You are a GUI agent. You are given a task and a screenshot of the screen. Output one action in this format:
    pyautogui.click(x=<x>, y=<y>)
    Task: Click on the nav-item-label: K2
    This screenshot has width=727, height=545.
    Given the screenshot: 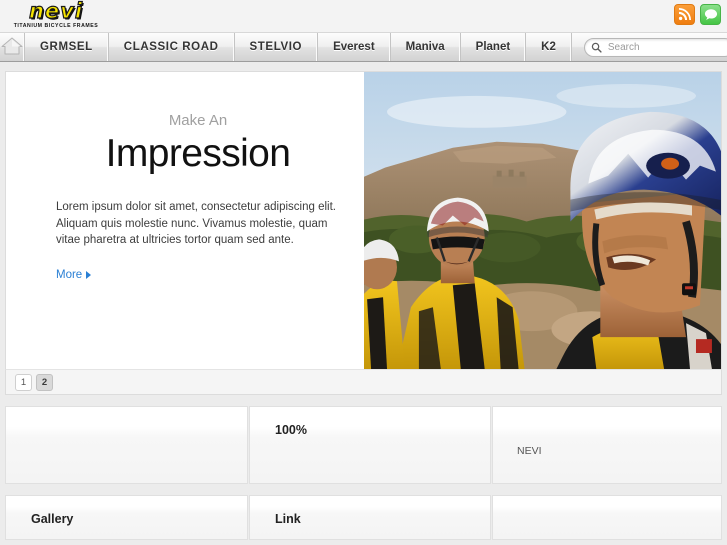 What is the action you would take?
    pyautogui.click(x=548, y=47)
    